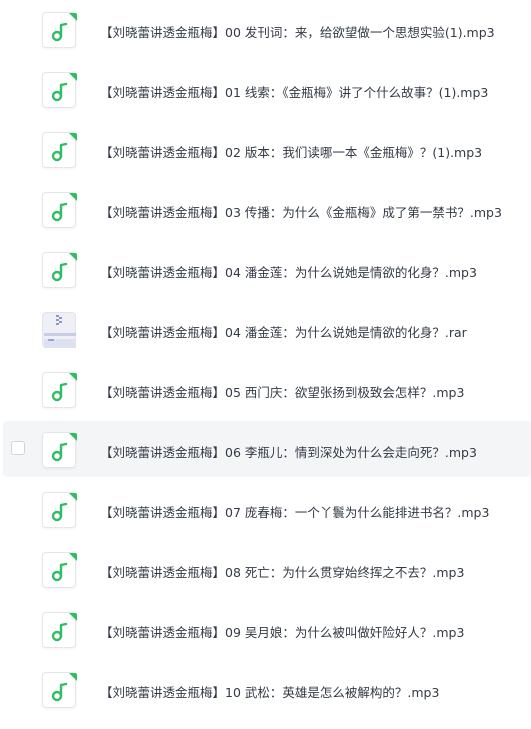 This screenshot has width=531, height=729. What do you see at coordinates (294, 511) in the screenshot?
I see `file-name: 【刘晓蕾讲透金瓶梅】07 庞春梅：一个丫鬟为什么能排进书名？.mp3` at bounding box center [294, 511].